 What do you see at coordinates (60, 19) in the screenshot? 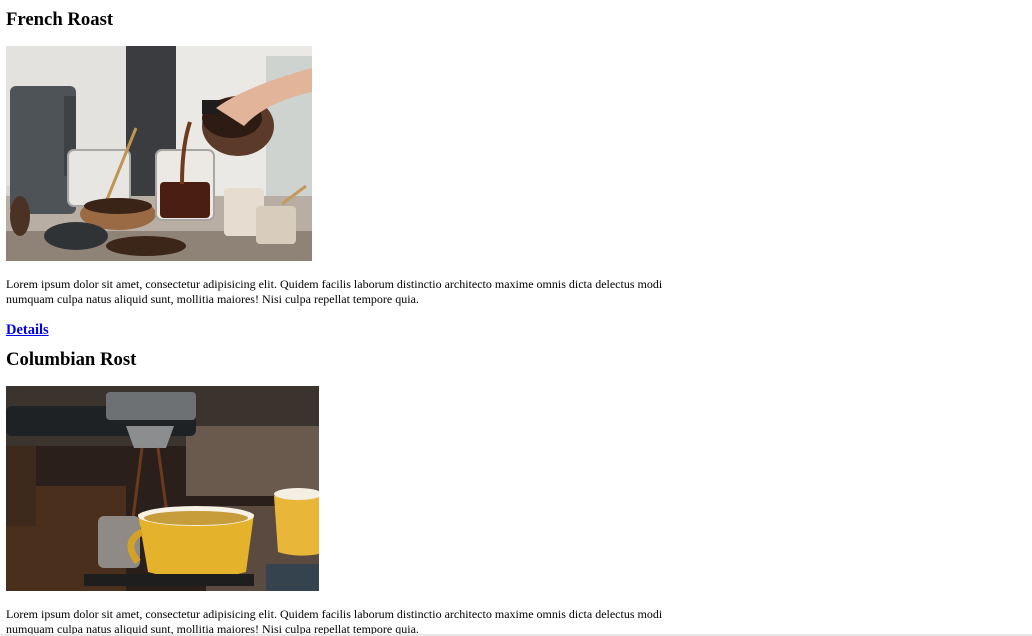
I see `product-title: French Roast` at bounding box center [60, 19].